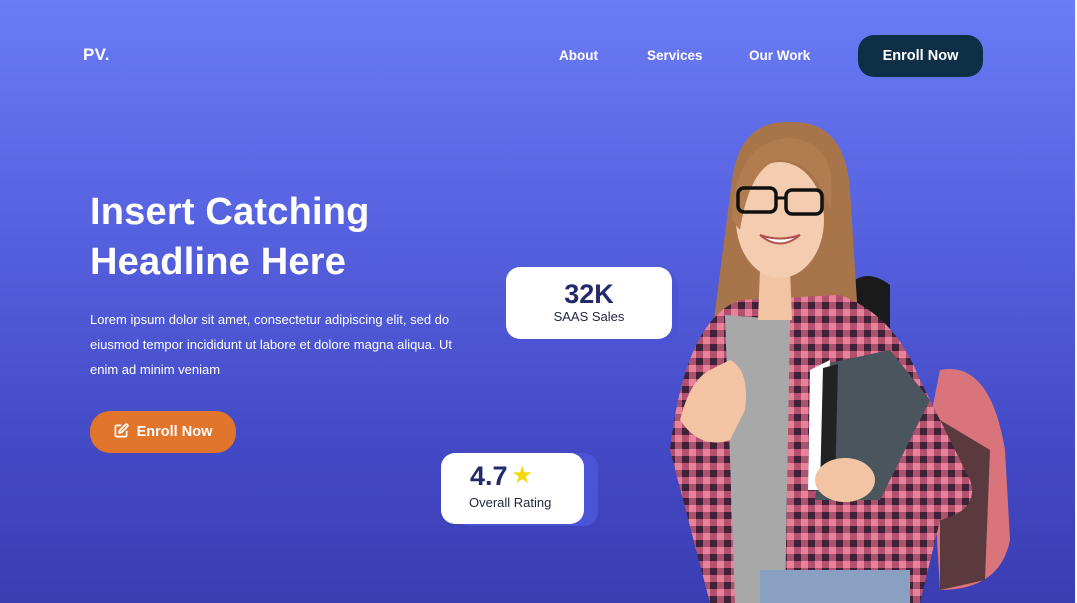  I want to click on headline-line-1: Insert Catching, so click(230, 212).